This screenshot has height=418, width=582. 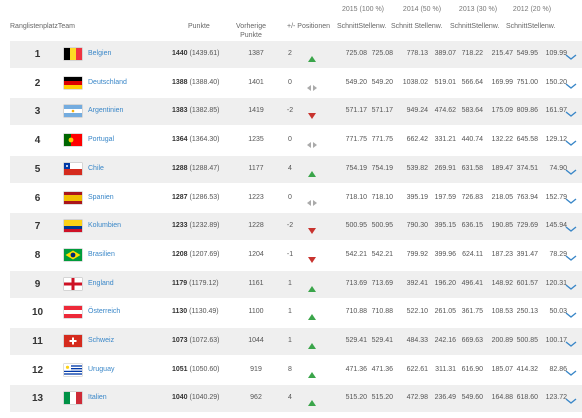 What do you see at coordinates (107, 82) in the screenshot?
I see `team-link: Deutschland` at bounding box center [107, 82].